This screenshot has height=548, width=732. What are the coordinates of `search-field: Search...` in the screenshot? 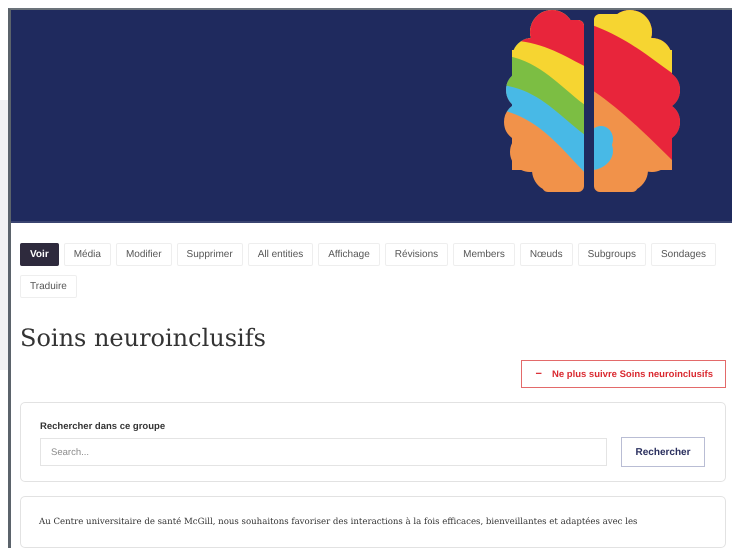 It's located at (323, 452).